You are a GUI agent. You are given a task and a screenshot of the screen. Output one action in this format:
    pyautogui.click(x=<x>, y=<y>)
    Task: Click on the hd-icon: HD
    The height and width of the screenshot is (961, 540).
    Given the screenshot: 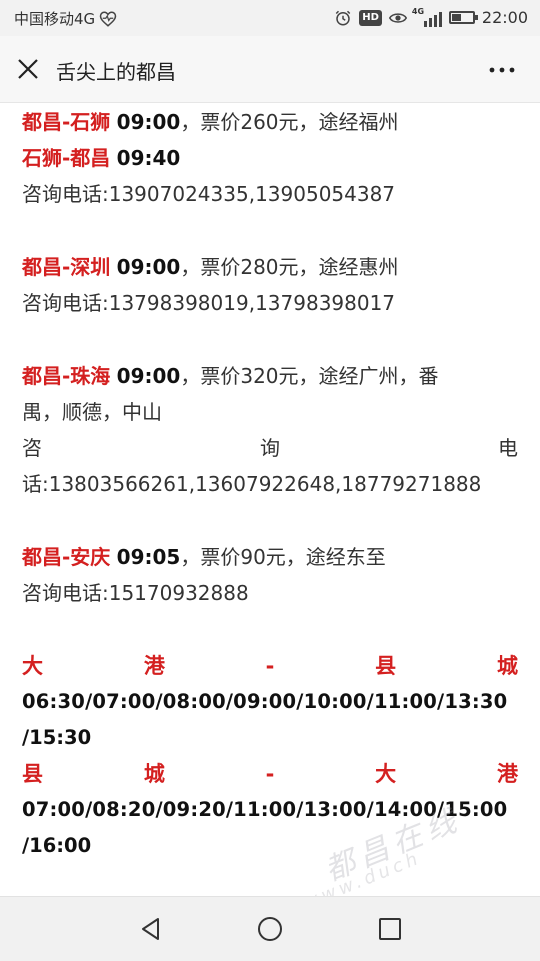 What is the action you would take?
    pyautogui.click(x=370, y=17)
    